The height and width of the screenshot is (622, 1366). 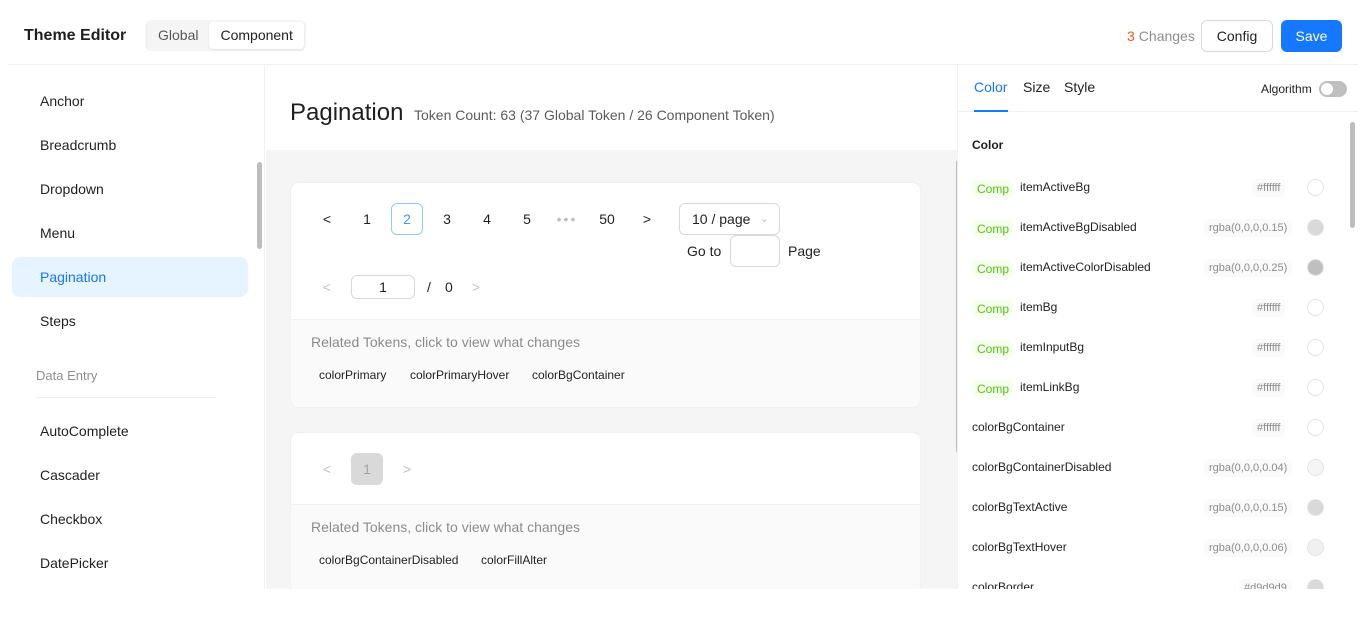 I want to click on page-item-1: 1, so click(x=367, y=219).